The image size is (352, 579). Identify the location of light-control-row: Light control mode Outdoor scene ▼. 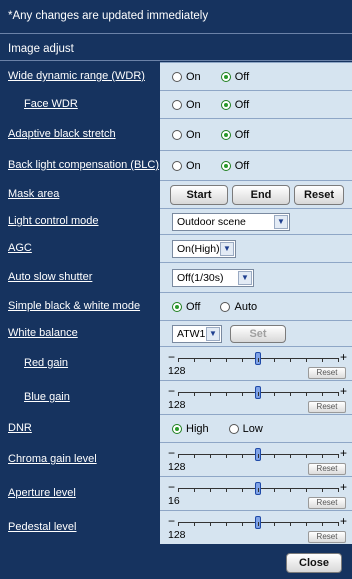
(176, 221).